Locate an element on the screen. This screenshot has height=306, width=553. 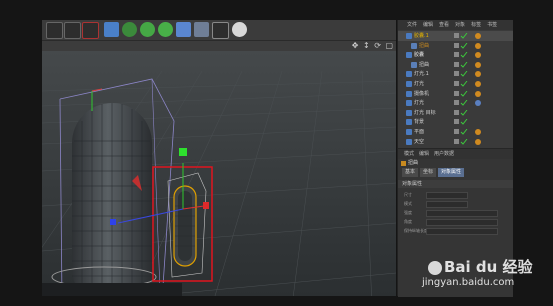
object-row: 背景 is located at coordinates (455, 122).